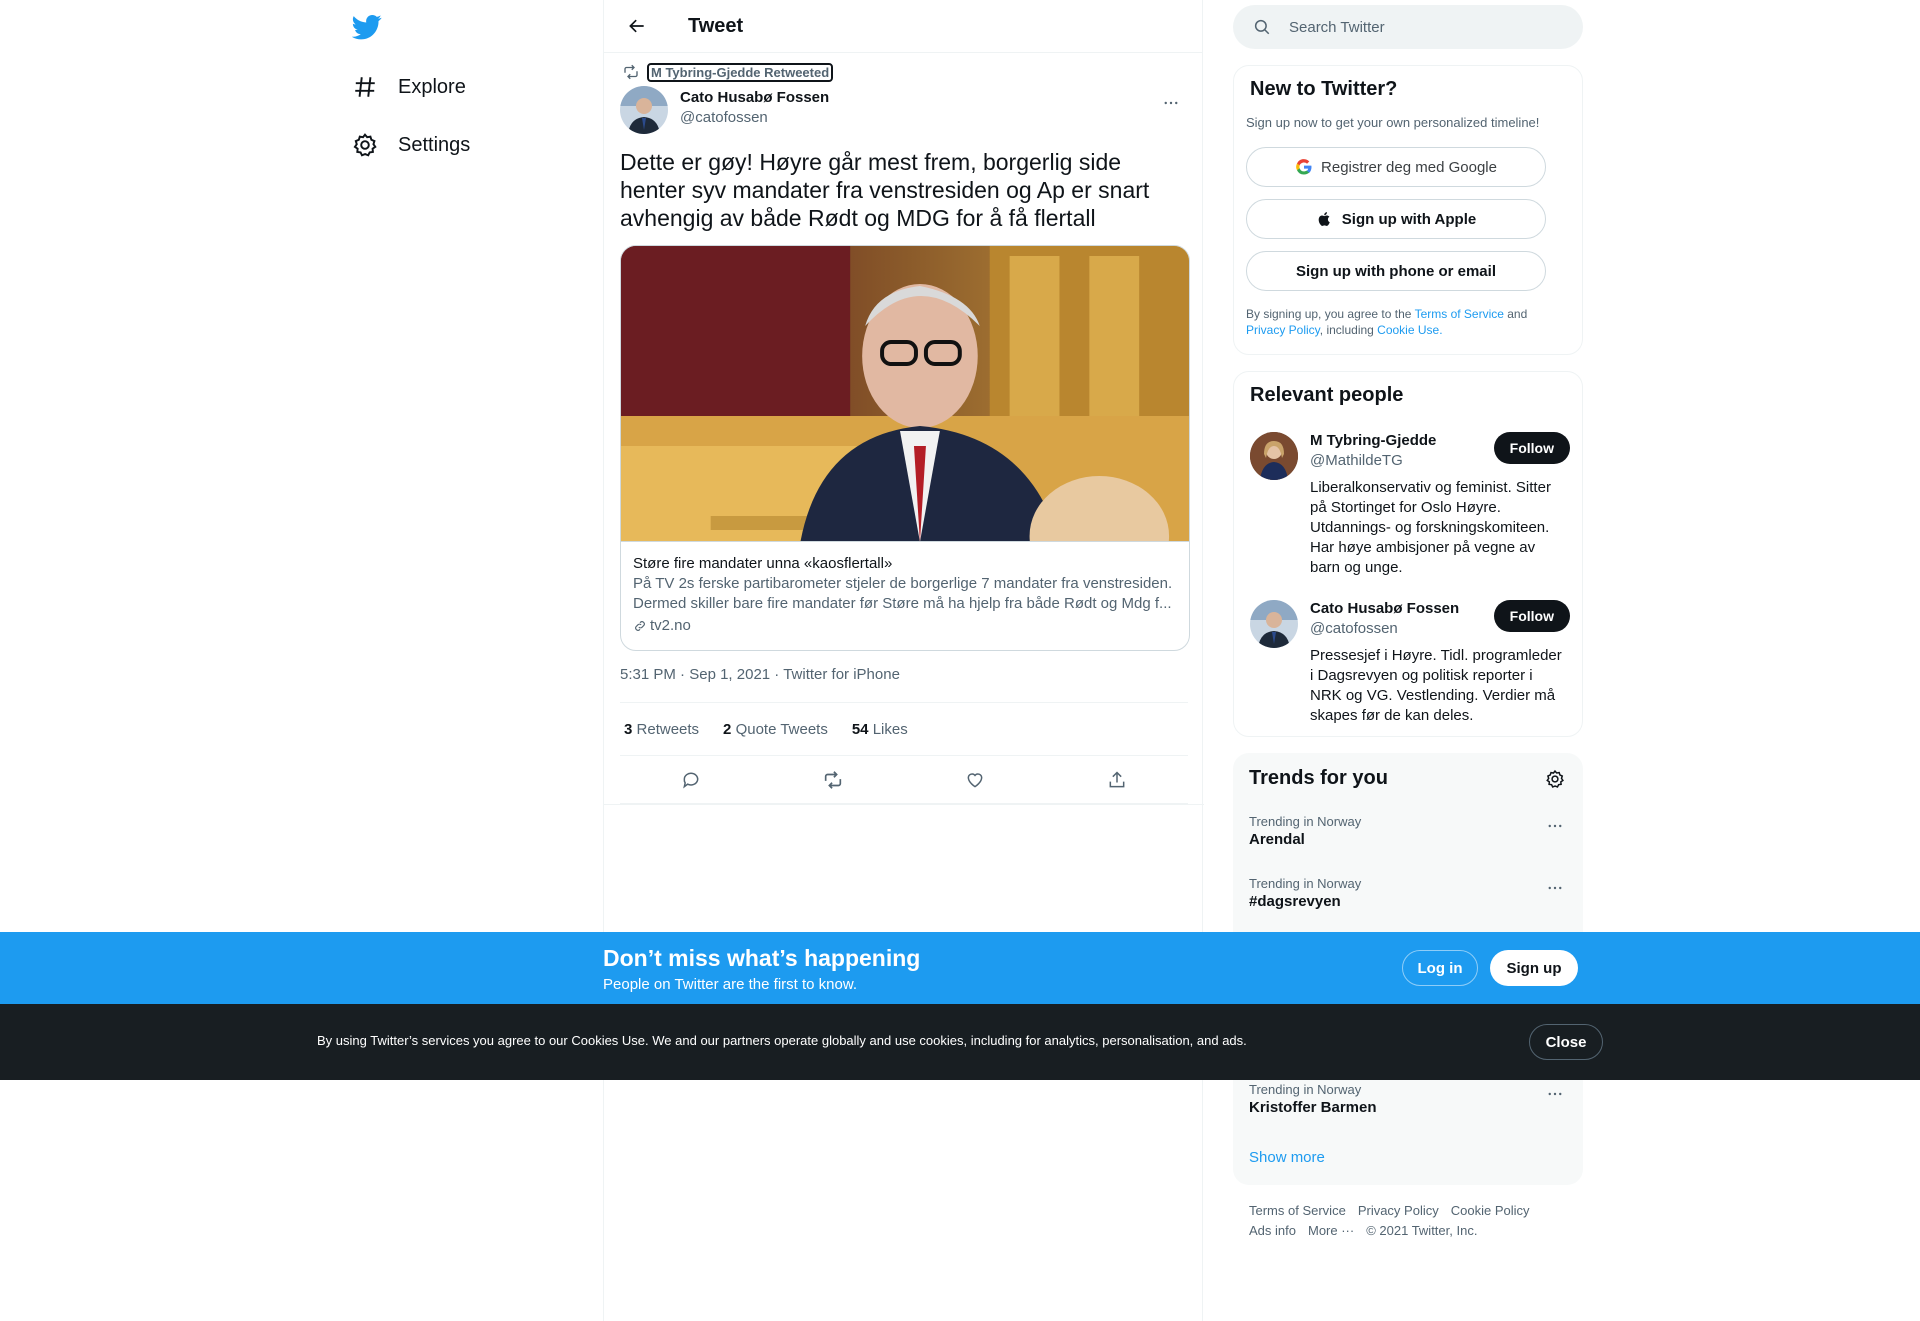 This screenshot has width=1920, height=1321. Describe the element at coordinates (1295, 901) in the screenshot. I see `trend-name: #dagsrevyen` at that location.